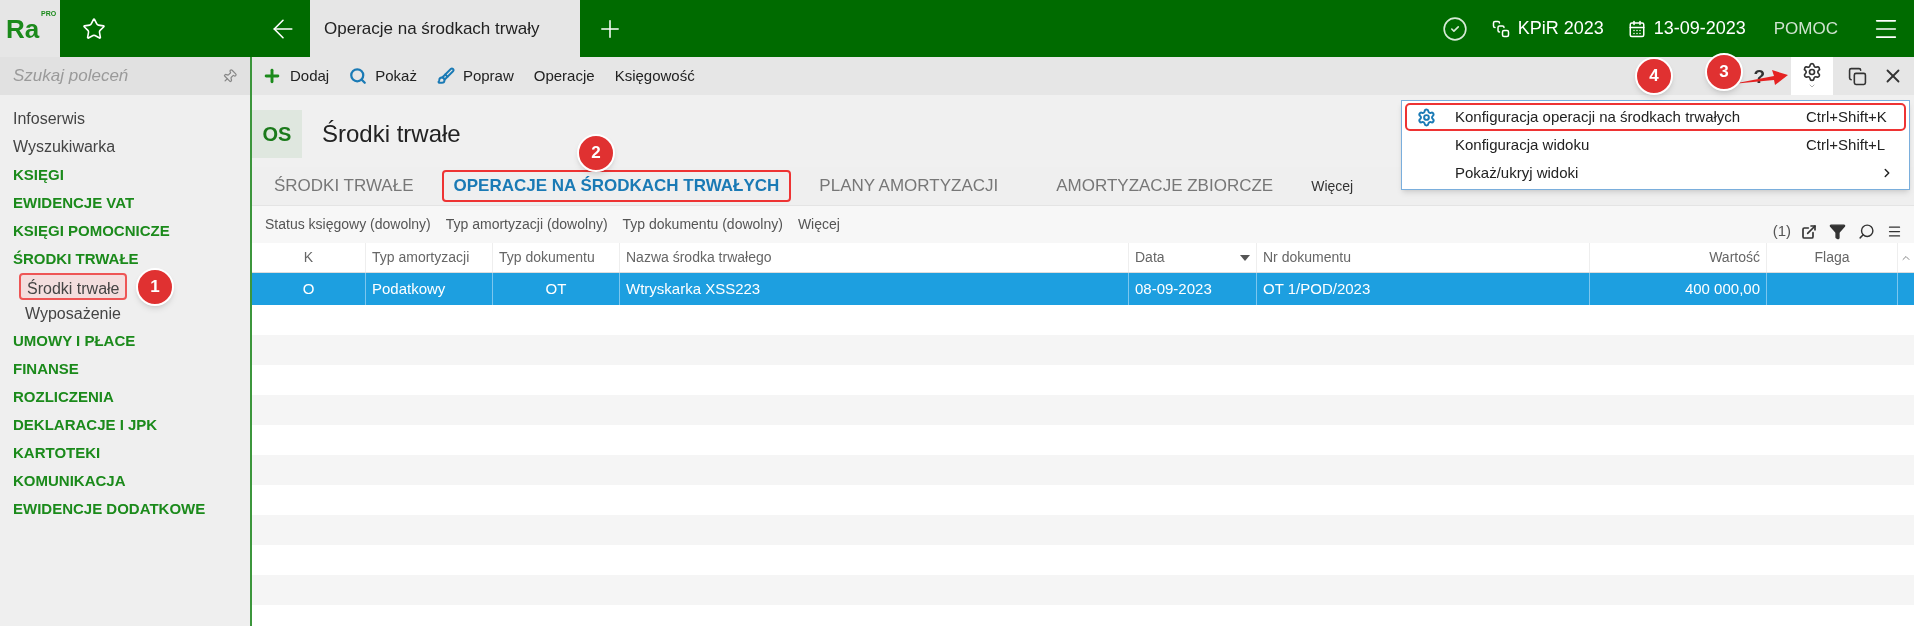 This screenshot has height=626, width=1914. I want to click on sidebar-item: Środki trwałe, so click(73, 286).